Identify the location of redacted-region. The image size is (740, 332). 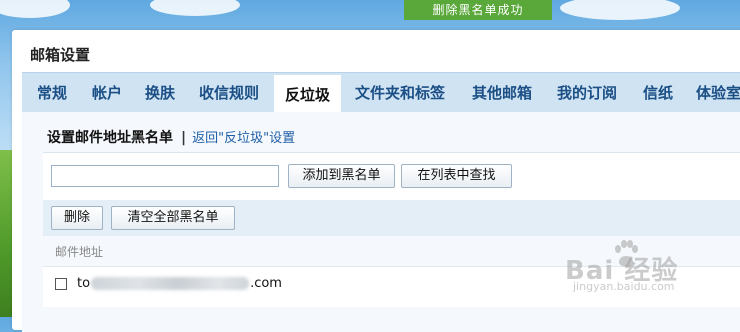
(170, 283).